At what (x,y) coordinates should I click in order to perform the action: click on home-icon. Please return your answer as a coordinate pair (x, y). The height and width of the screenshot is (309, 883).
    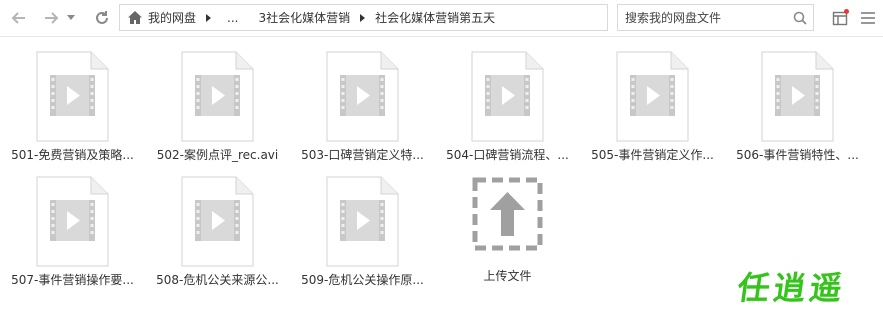
    Looking at the image, I should click on (135, 17).